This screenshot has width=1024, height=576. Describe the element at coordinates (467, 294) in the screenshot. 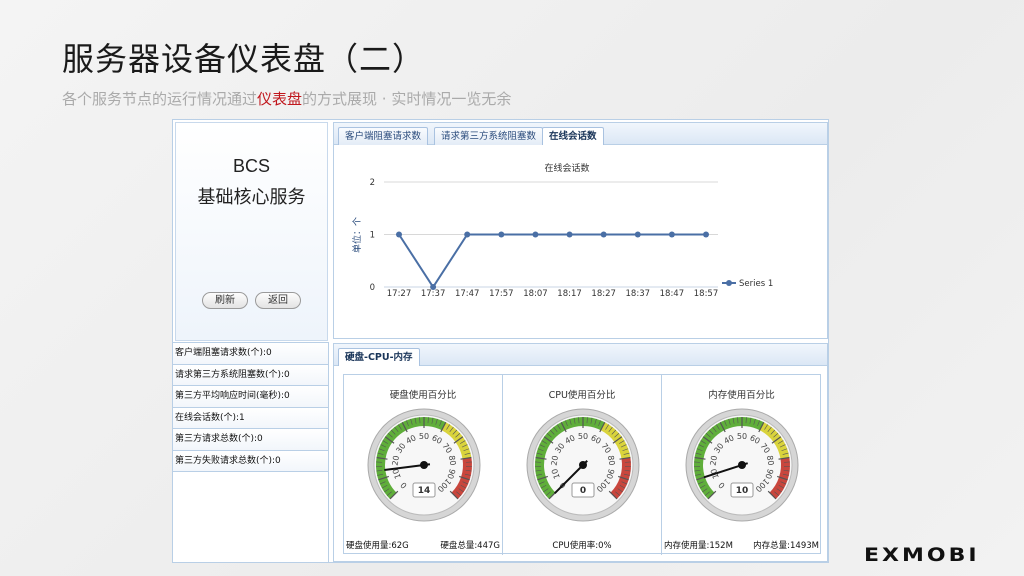

I see `x-tick-label: 17:47` at that location.